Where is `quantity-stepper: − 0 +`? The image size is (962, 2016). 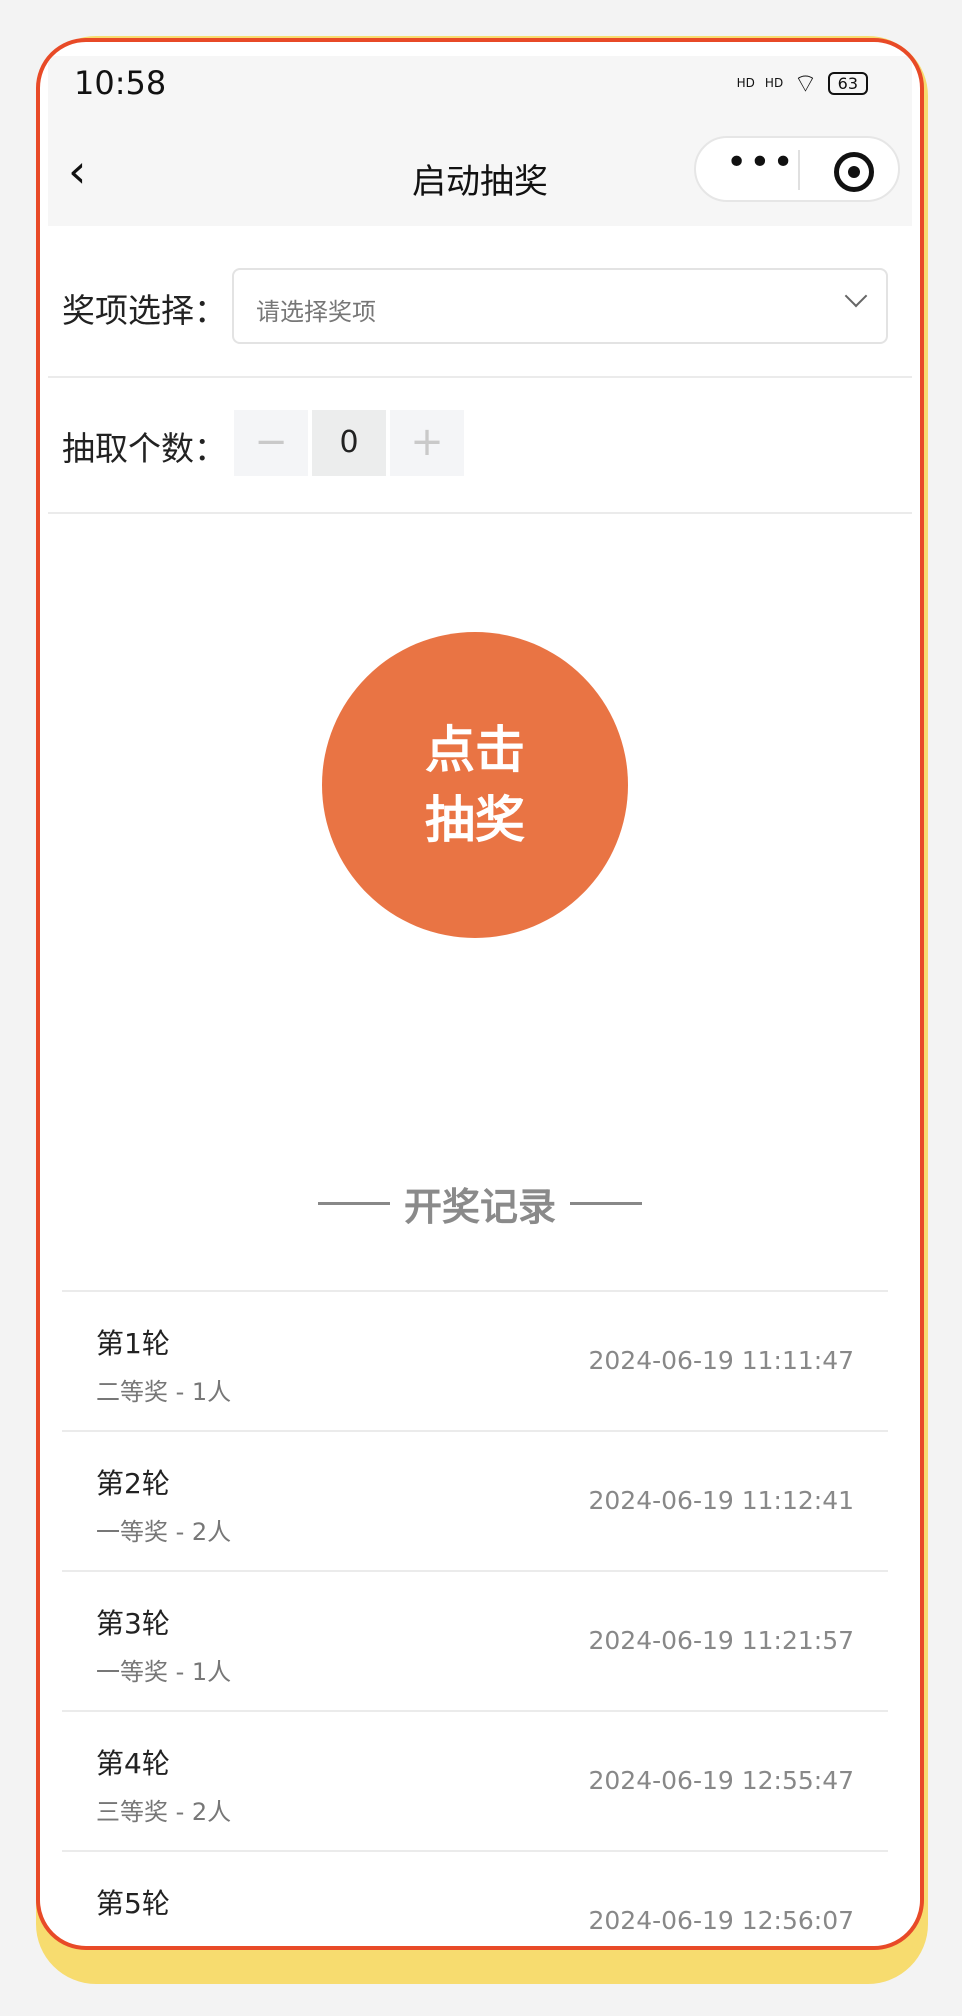
quantity-stepper: − 0 + is located at coordinates (349, 443).